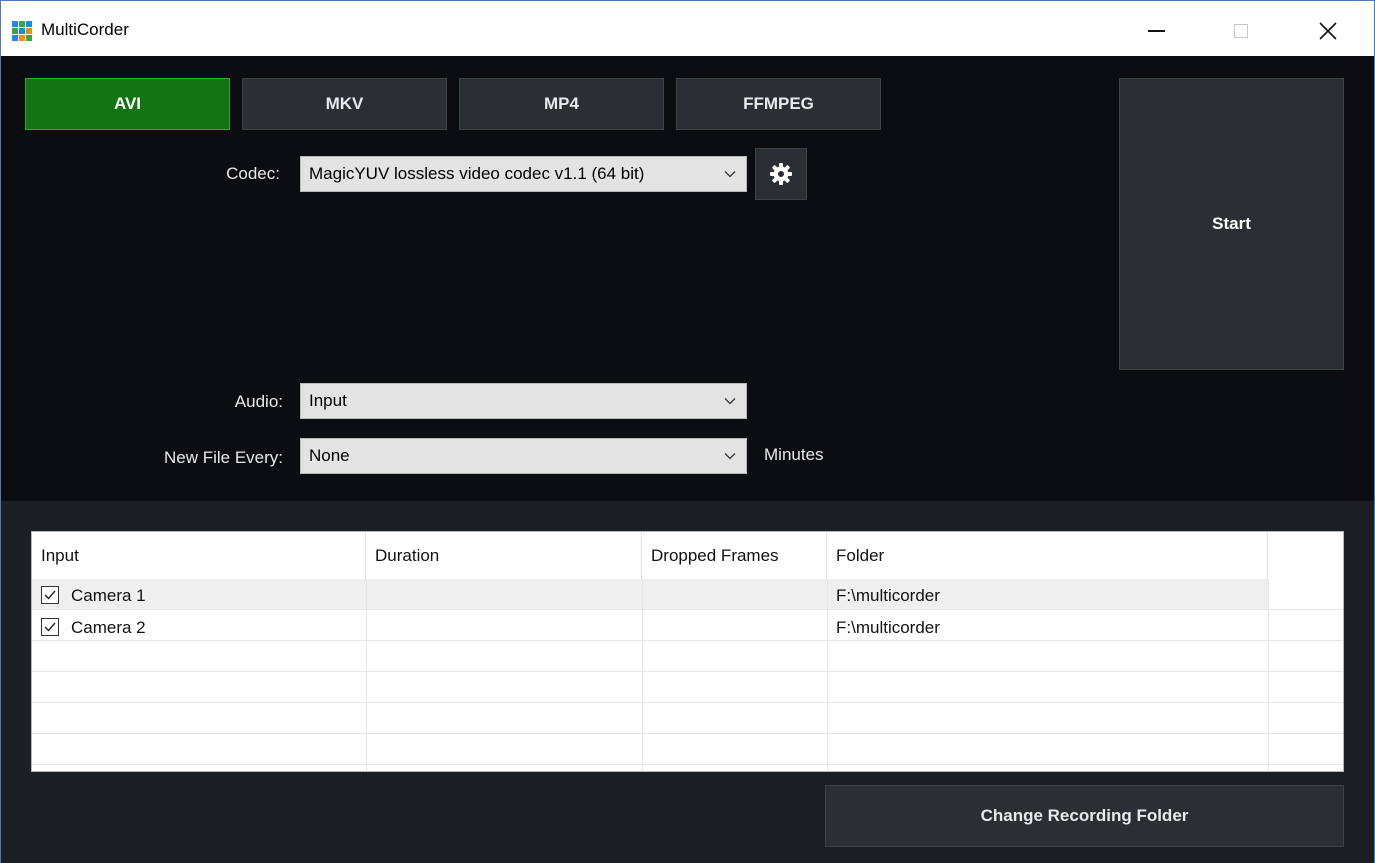 Image resolution: width=1375 pixels, height=863 pixels. Describe the element at coordinates (127, 104) in the screenshot. I see `tab-avi: AVI` at that location.